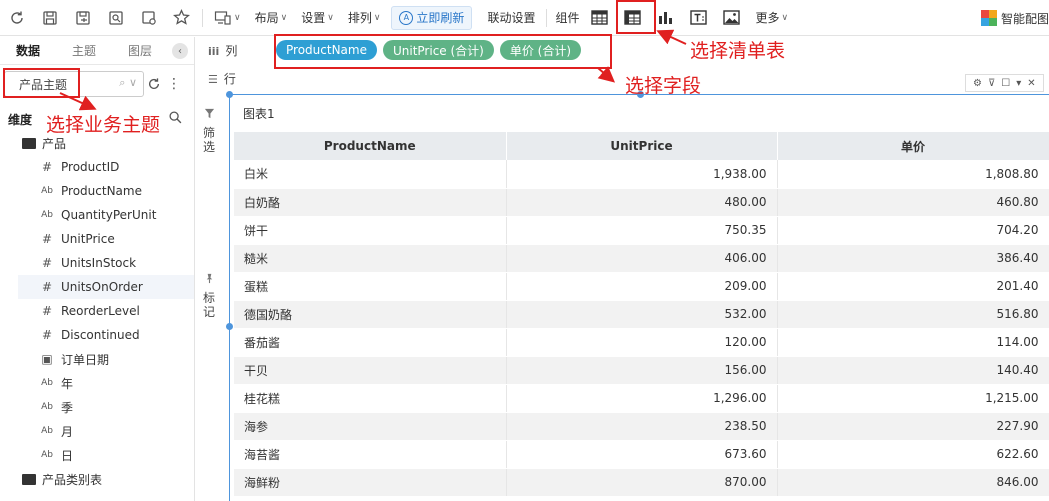 The height and width of the screenshot is (501, 1049). I want to click on filter-section: 筛选, so click(209, 131).